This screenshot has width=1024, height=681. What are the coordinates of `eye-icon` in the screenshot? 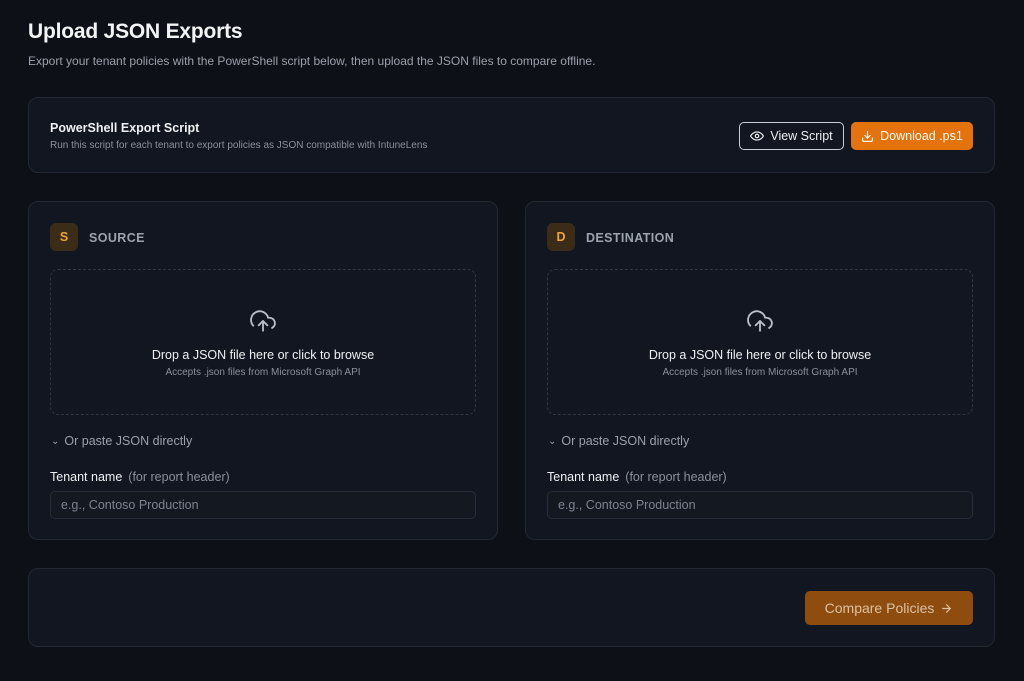 It's located at (757, 136).